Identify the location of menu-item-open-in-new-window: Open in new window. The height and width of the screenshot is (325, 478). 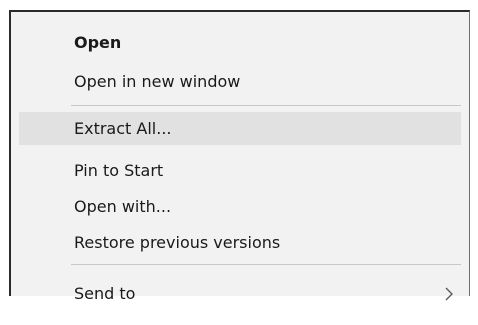
(240, 81).